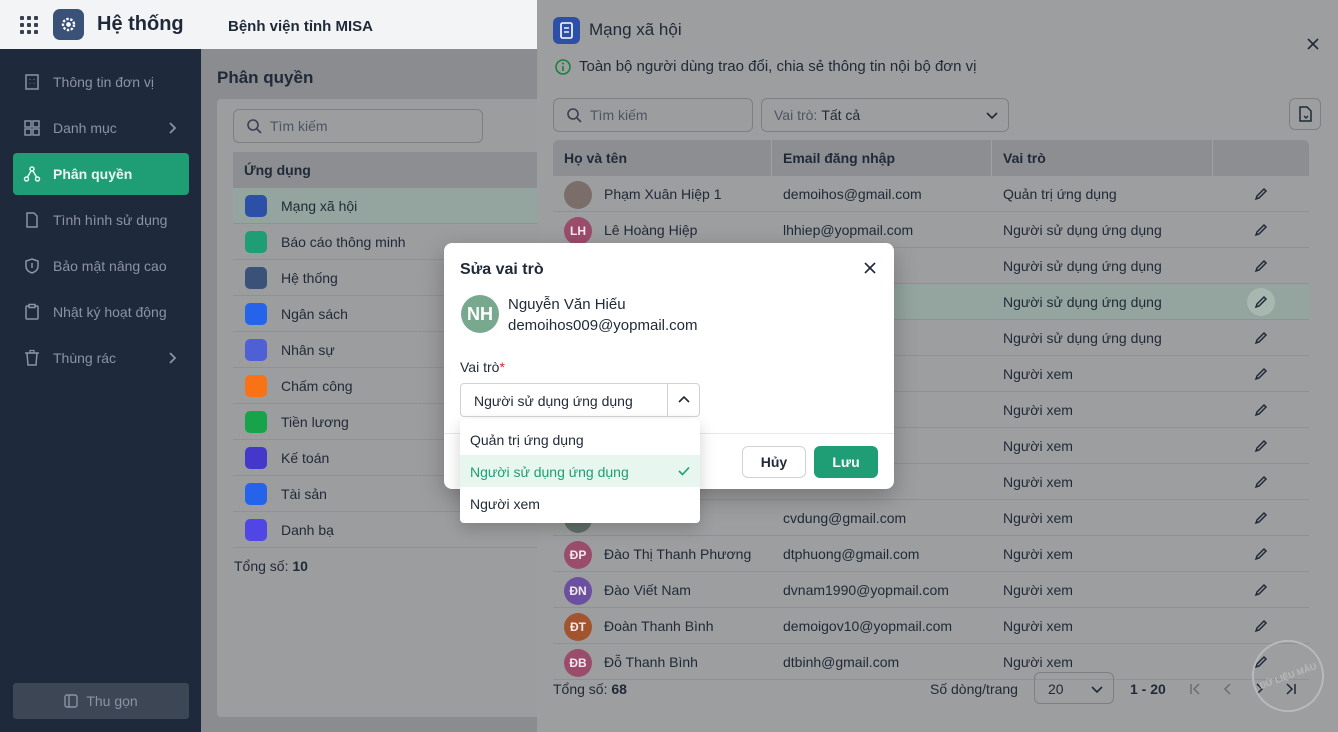 This screenshot has height=732, width=1338. I want to click on app-label: Tài sản, so click(304, 493).